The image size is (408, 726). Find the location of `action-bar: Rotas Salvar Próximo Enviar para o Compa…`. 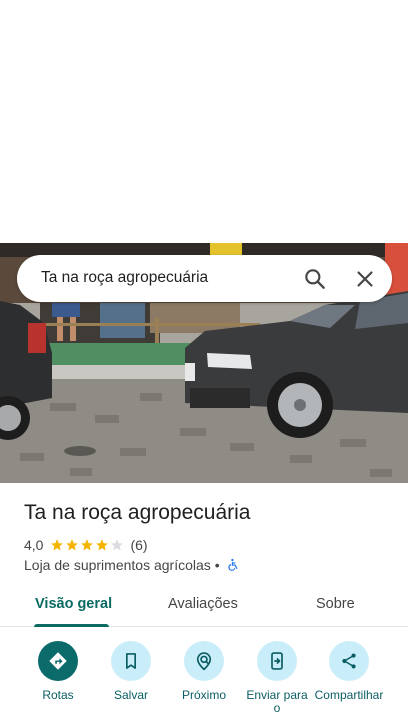

action-bar: Rotas Salvar Próximo Enviar para o Compa… is located at coordinates (204, 683).